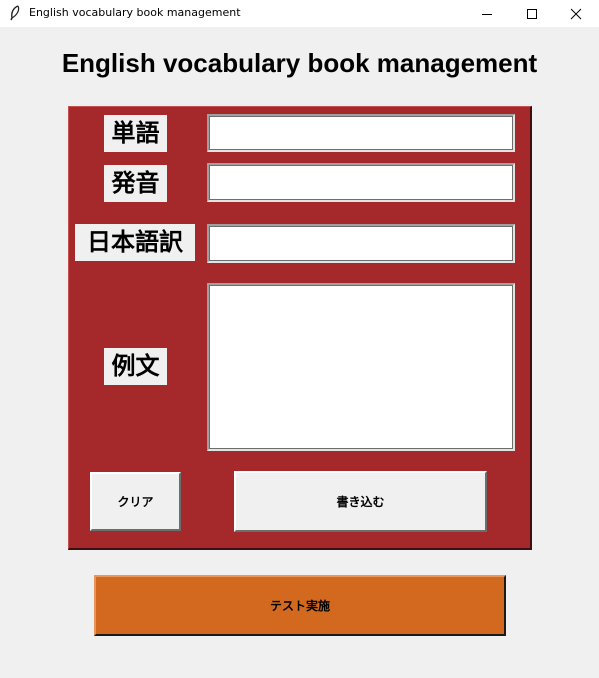 The image size is (599, 678). What do you see at coordinates (361, 133) in the screenshot?
I see `word-input` at bounding box center [361, 133].